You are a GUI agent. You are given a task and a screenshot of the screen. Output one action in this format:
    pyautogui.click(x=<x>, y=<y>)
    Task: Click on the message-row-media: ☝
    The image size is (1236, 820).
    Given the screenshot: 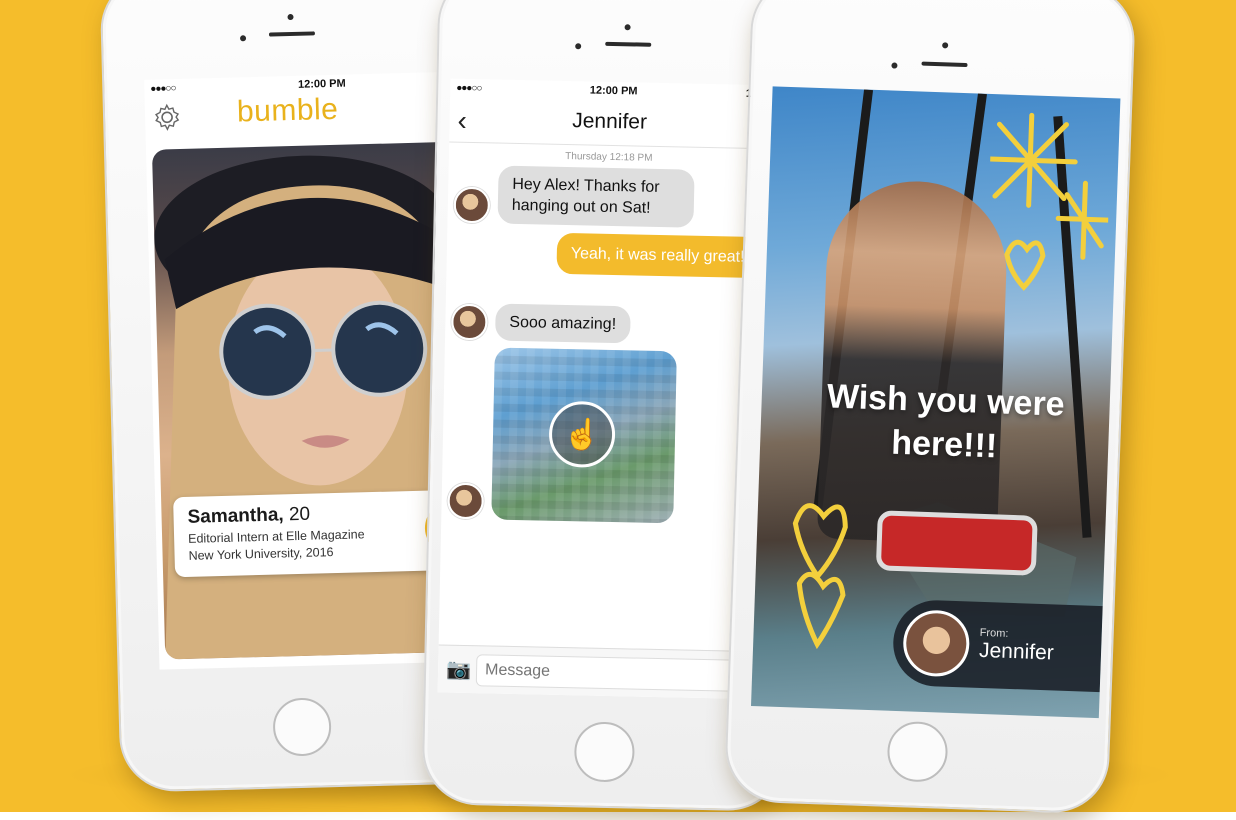 What is the action you would take?
    pyautogui.click(x=562, y=435)
    